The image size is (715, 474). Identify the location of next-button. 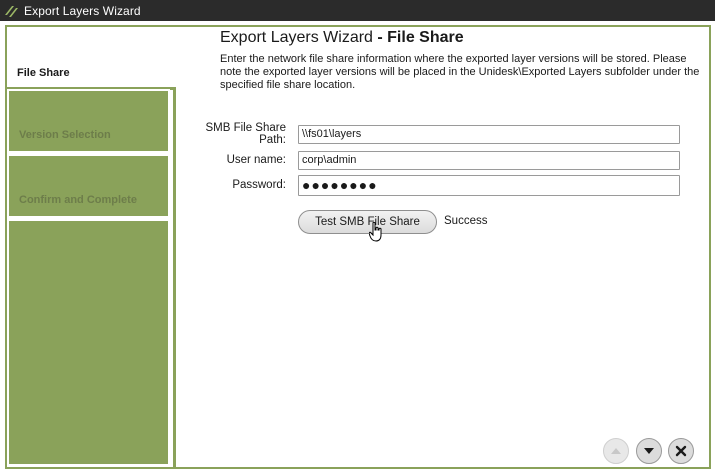
(649, 451).